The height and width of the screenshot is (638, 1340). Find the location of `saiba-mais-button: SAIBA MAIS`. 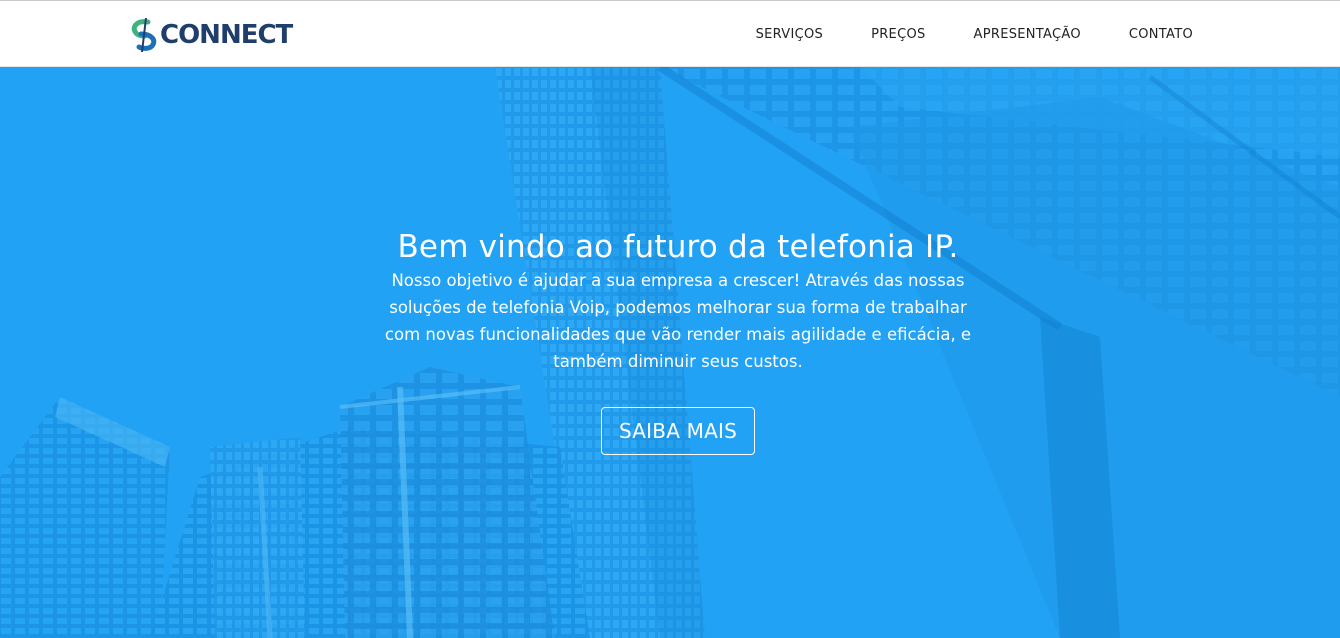

saiba-mais-button: SAIBA MAIS is located at coordinates (678, 431).